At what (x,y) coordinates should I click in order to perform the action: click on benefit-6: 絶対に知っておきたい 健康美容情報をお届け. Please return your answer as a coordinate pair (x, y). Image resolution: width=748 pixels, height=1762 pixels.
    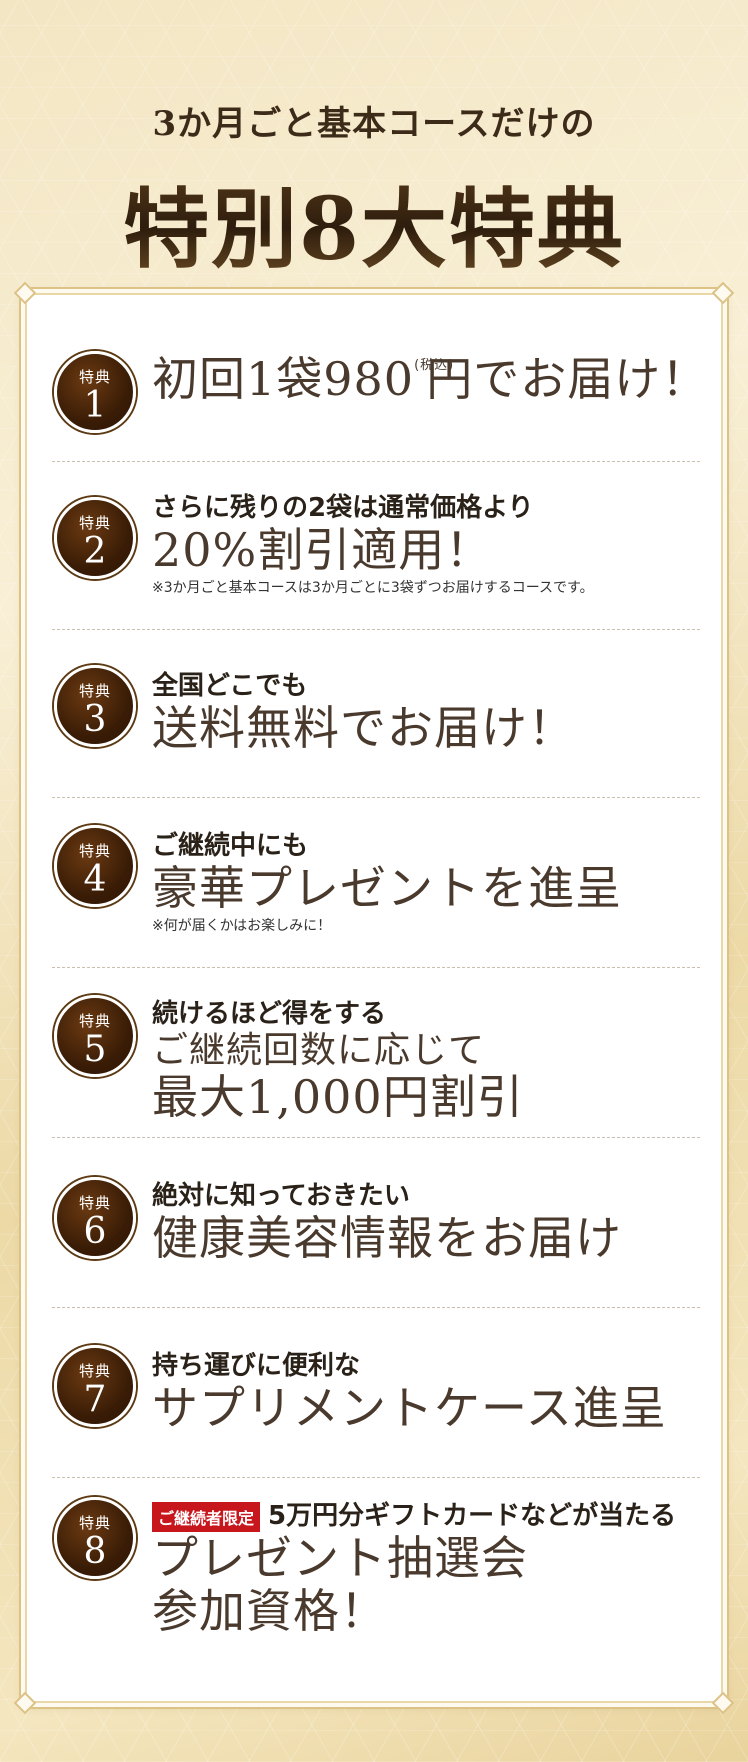
    Looking at the image, I should click on (387, 1220).